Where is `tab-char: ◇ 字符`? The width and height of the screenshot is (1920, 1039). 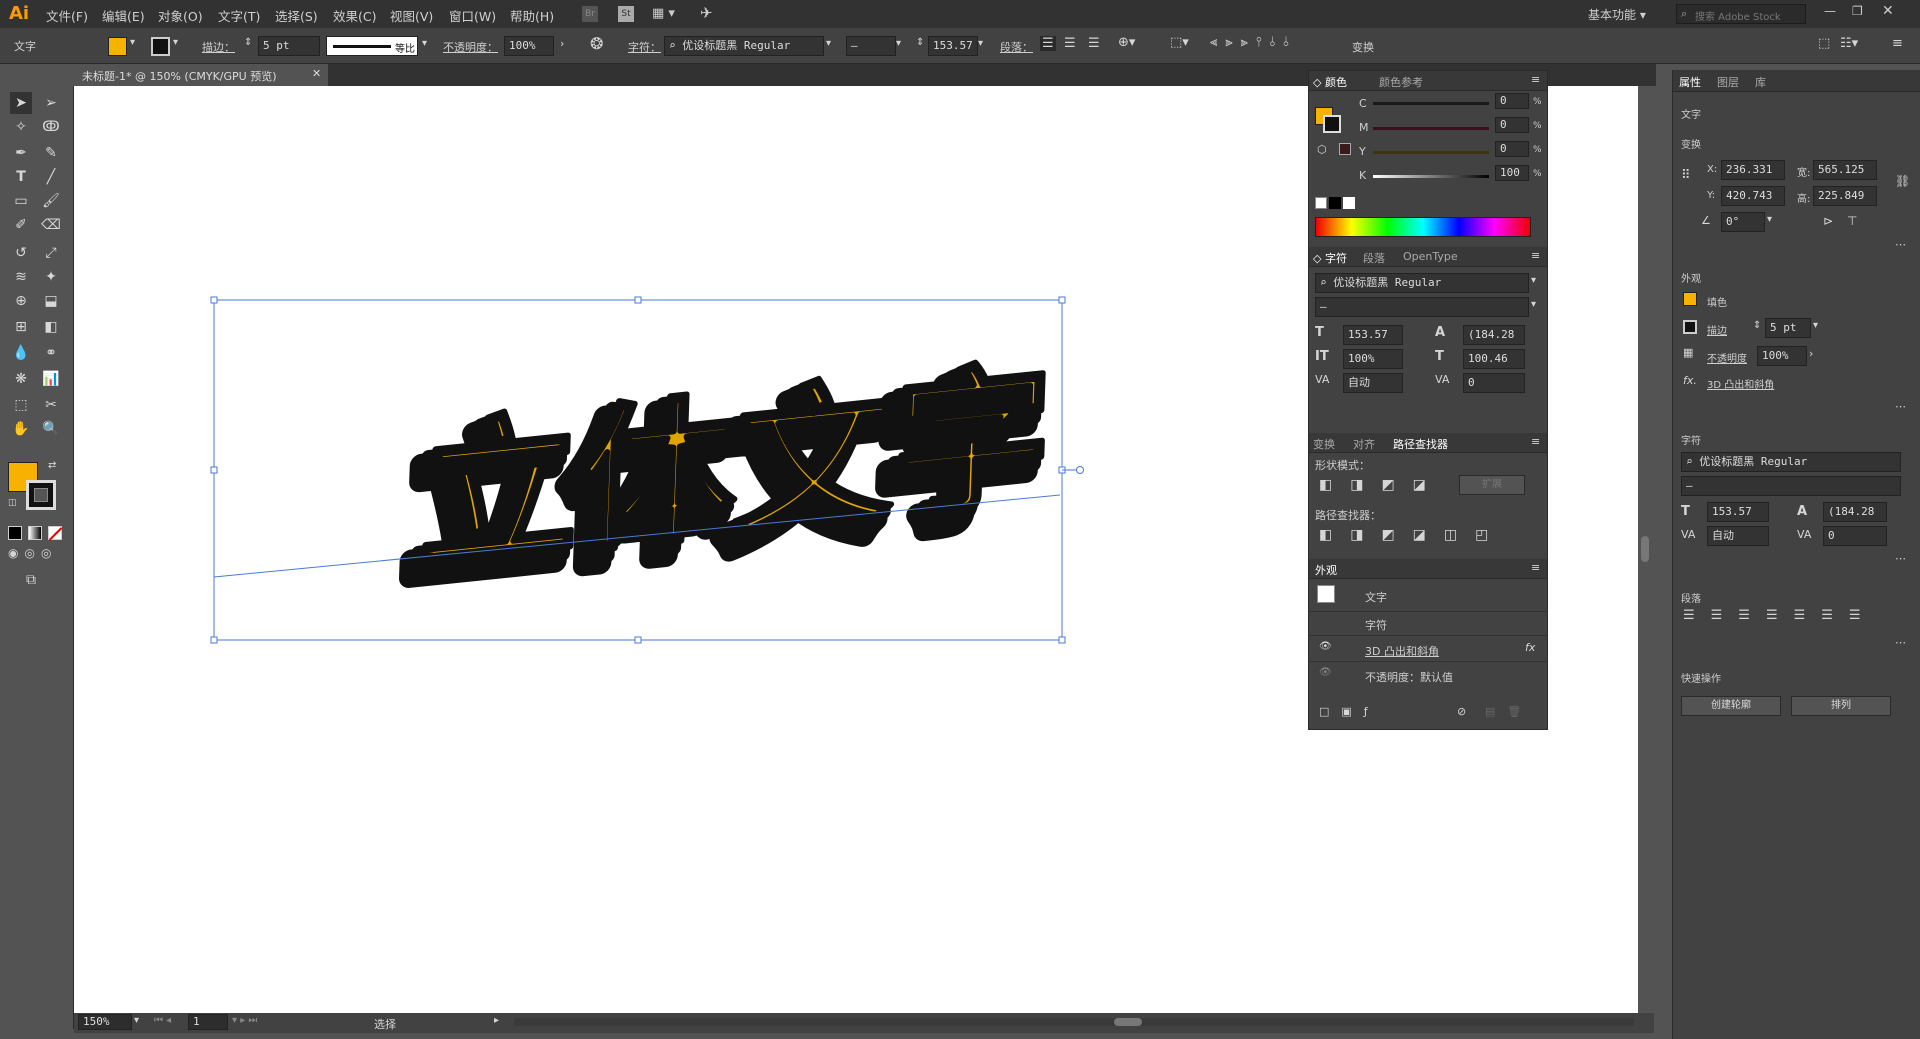
tab-char: ◇ 字符 is located at coordinates (1330, 258).